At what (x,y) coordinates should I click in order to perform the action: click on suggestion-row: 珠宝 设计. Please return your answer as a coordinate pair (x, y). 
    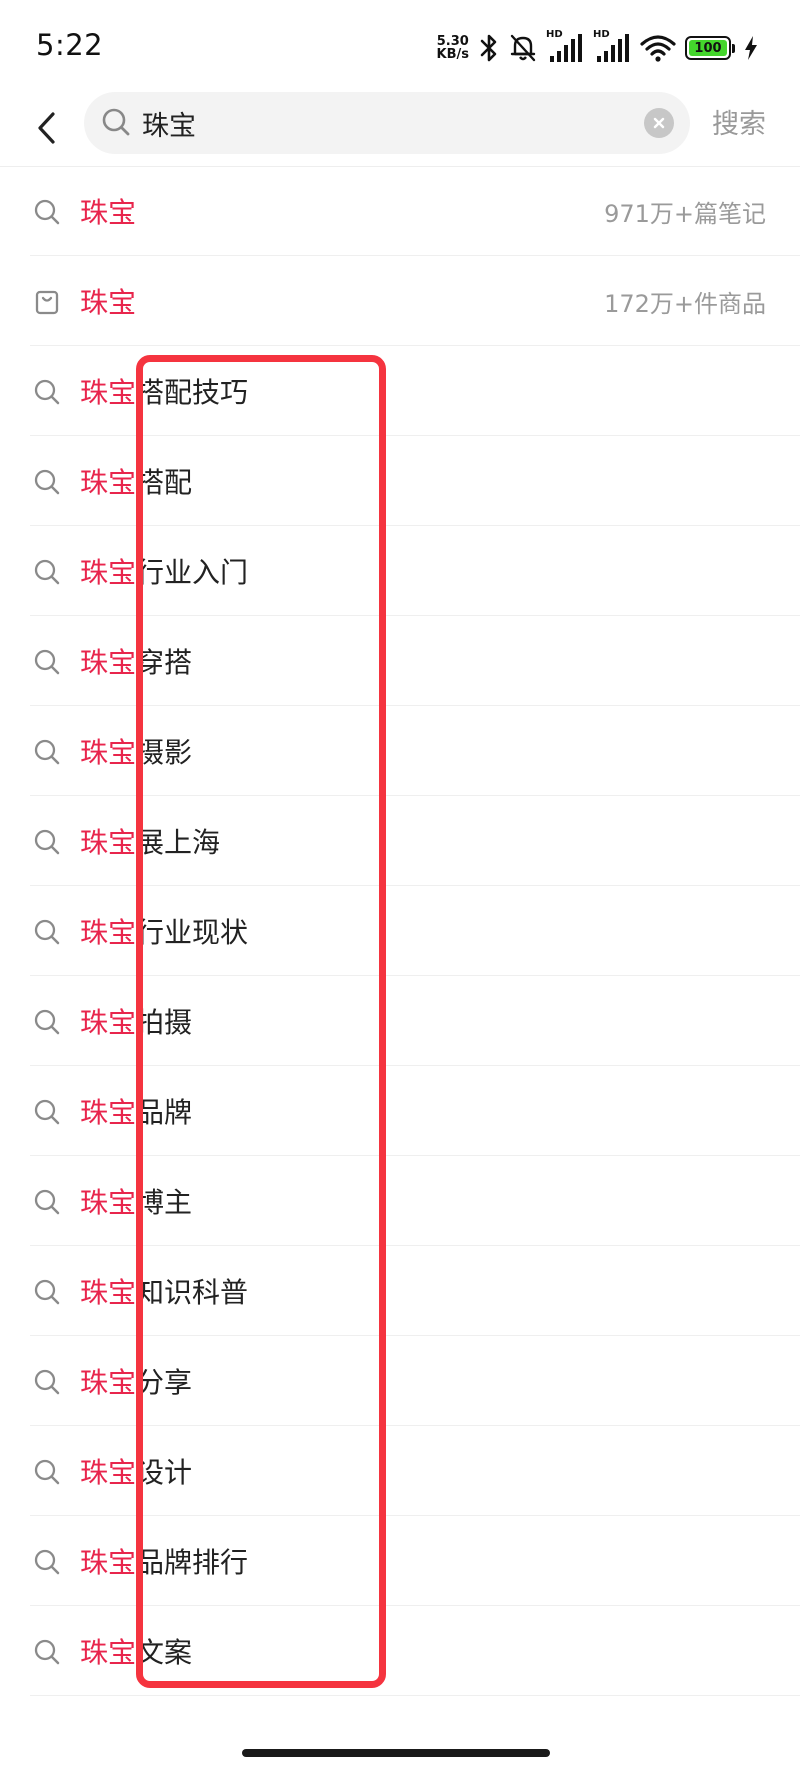
    Looking at the image, I should click on (400, 1471).